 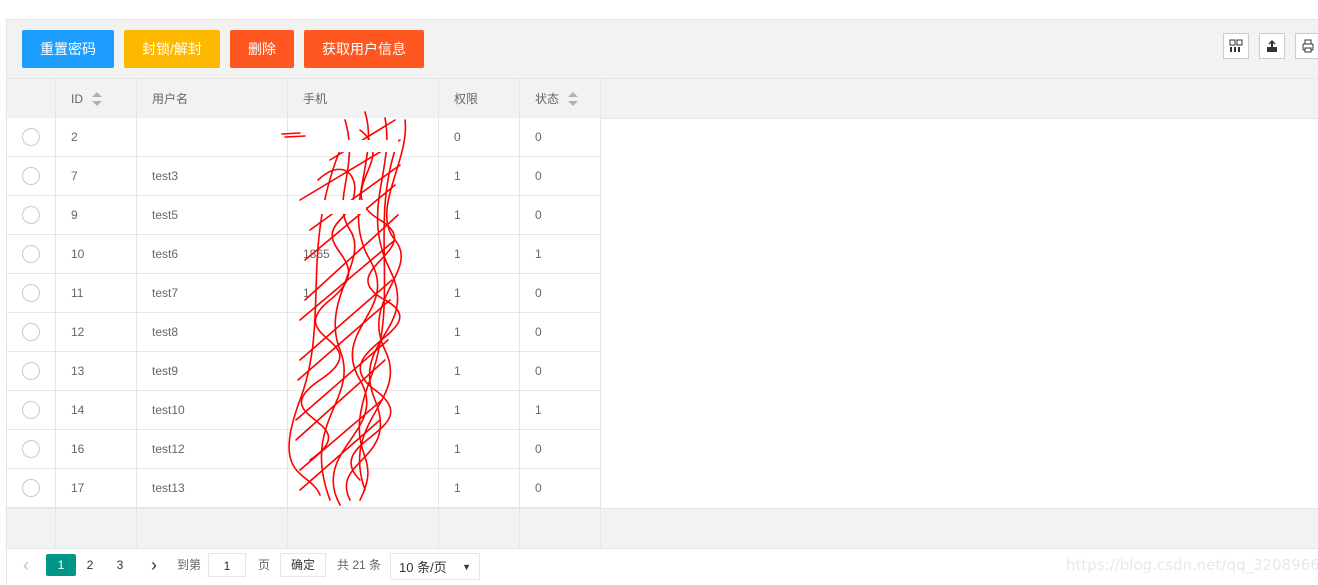 What do you see at coordinates (96, 332) in the screenshot?
I see `cell-id: 12` at bounding box center [96, 332].